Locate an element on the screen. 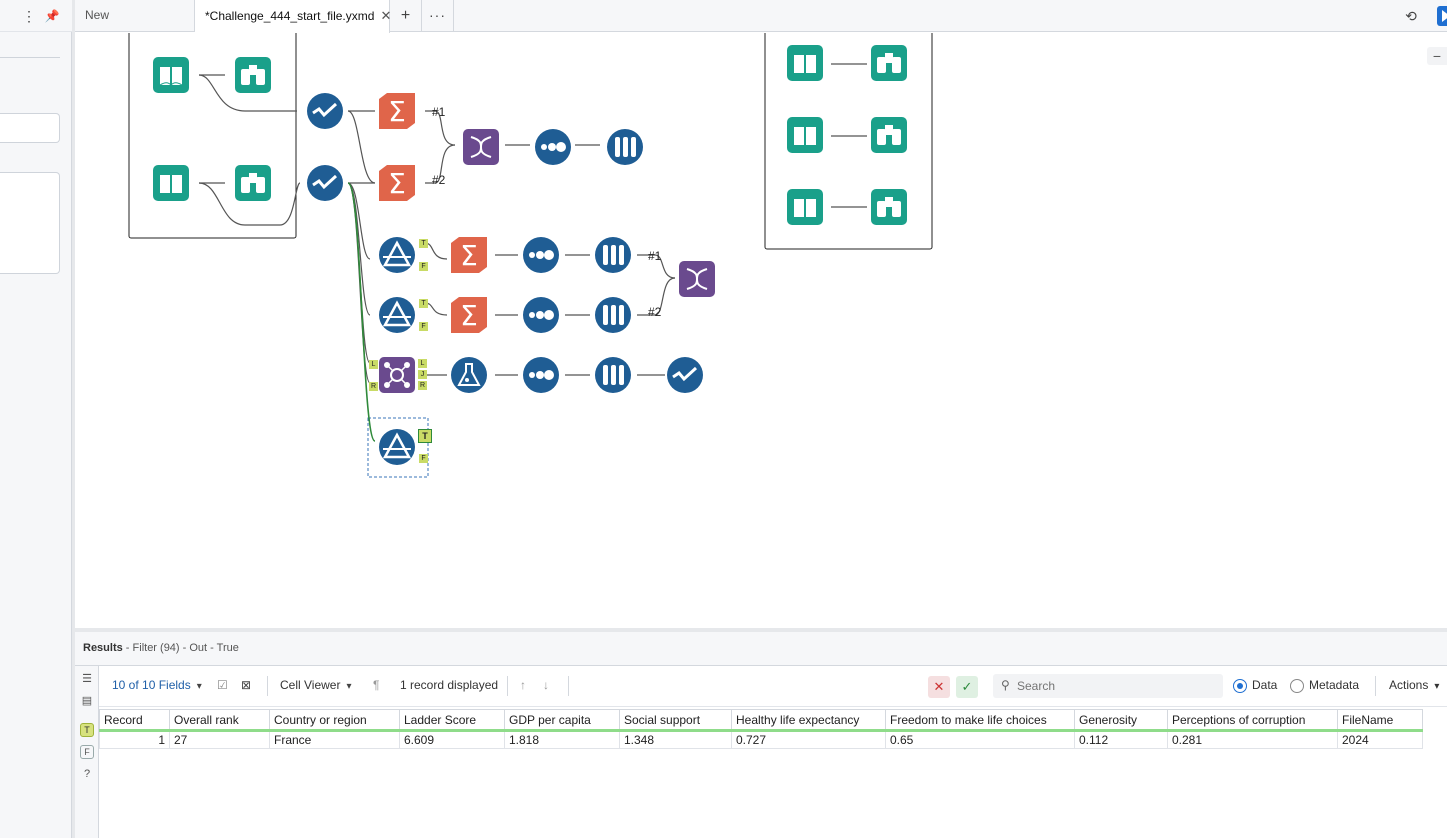  search-input is located at coordinates (1115, 686).